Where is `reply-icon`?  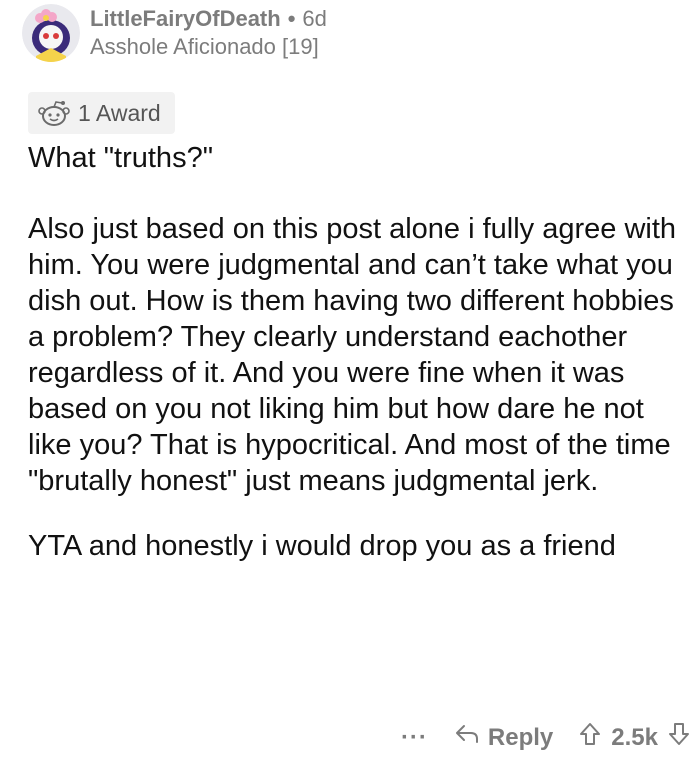
reply-icon is located at coordinates (471, 737).